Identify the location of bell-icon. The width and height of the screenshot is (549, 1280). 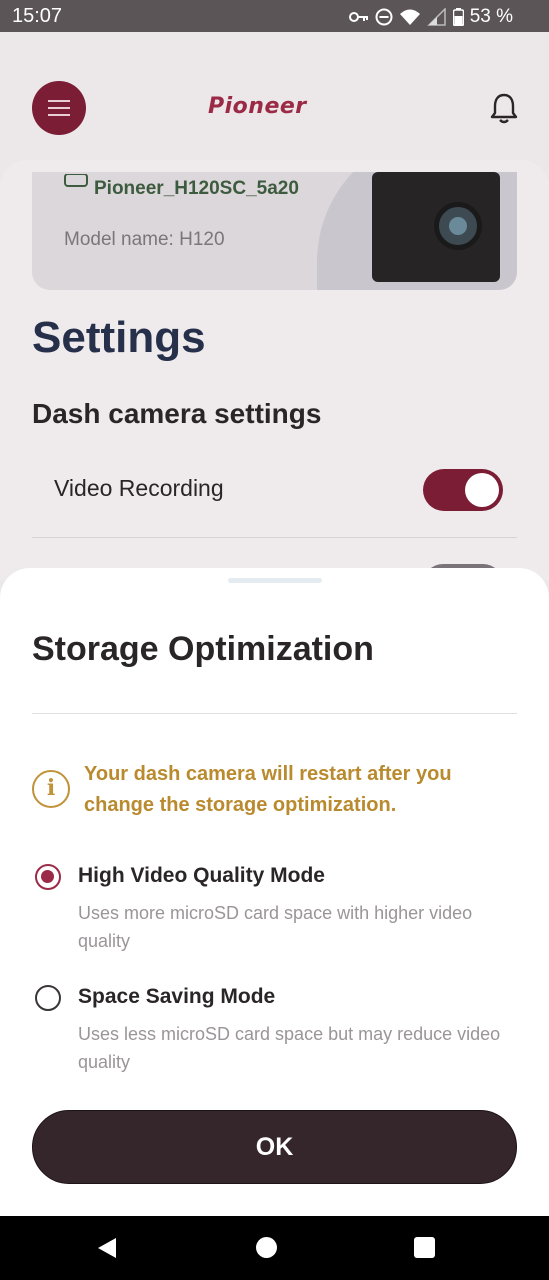
(504, 108).